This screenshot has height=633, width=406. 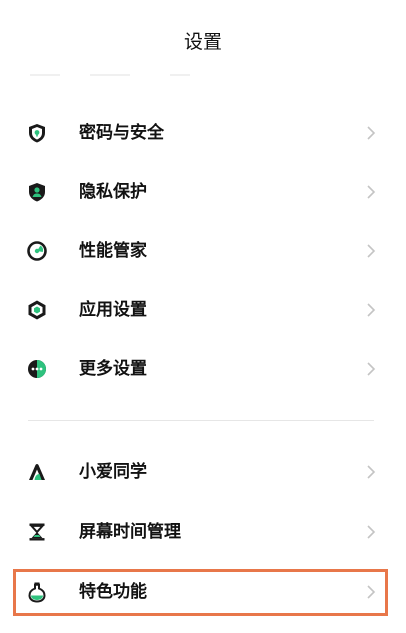 What do you see at coordinates (203, 532) in the screenshot?
I see `menu-item-screen-time: 屏幕时间管理` at bounding box center [203, 532].